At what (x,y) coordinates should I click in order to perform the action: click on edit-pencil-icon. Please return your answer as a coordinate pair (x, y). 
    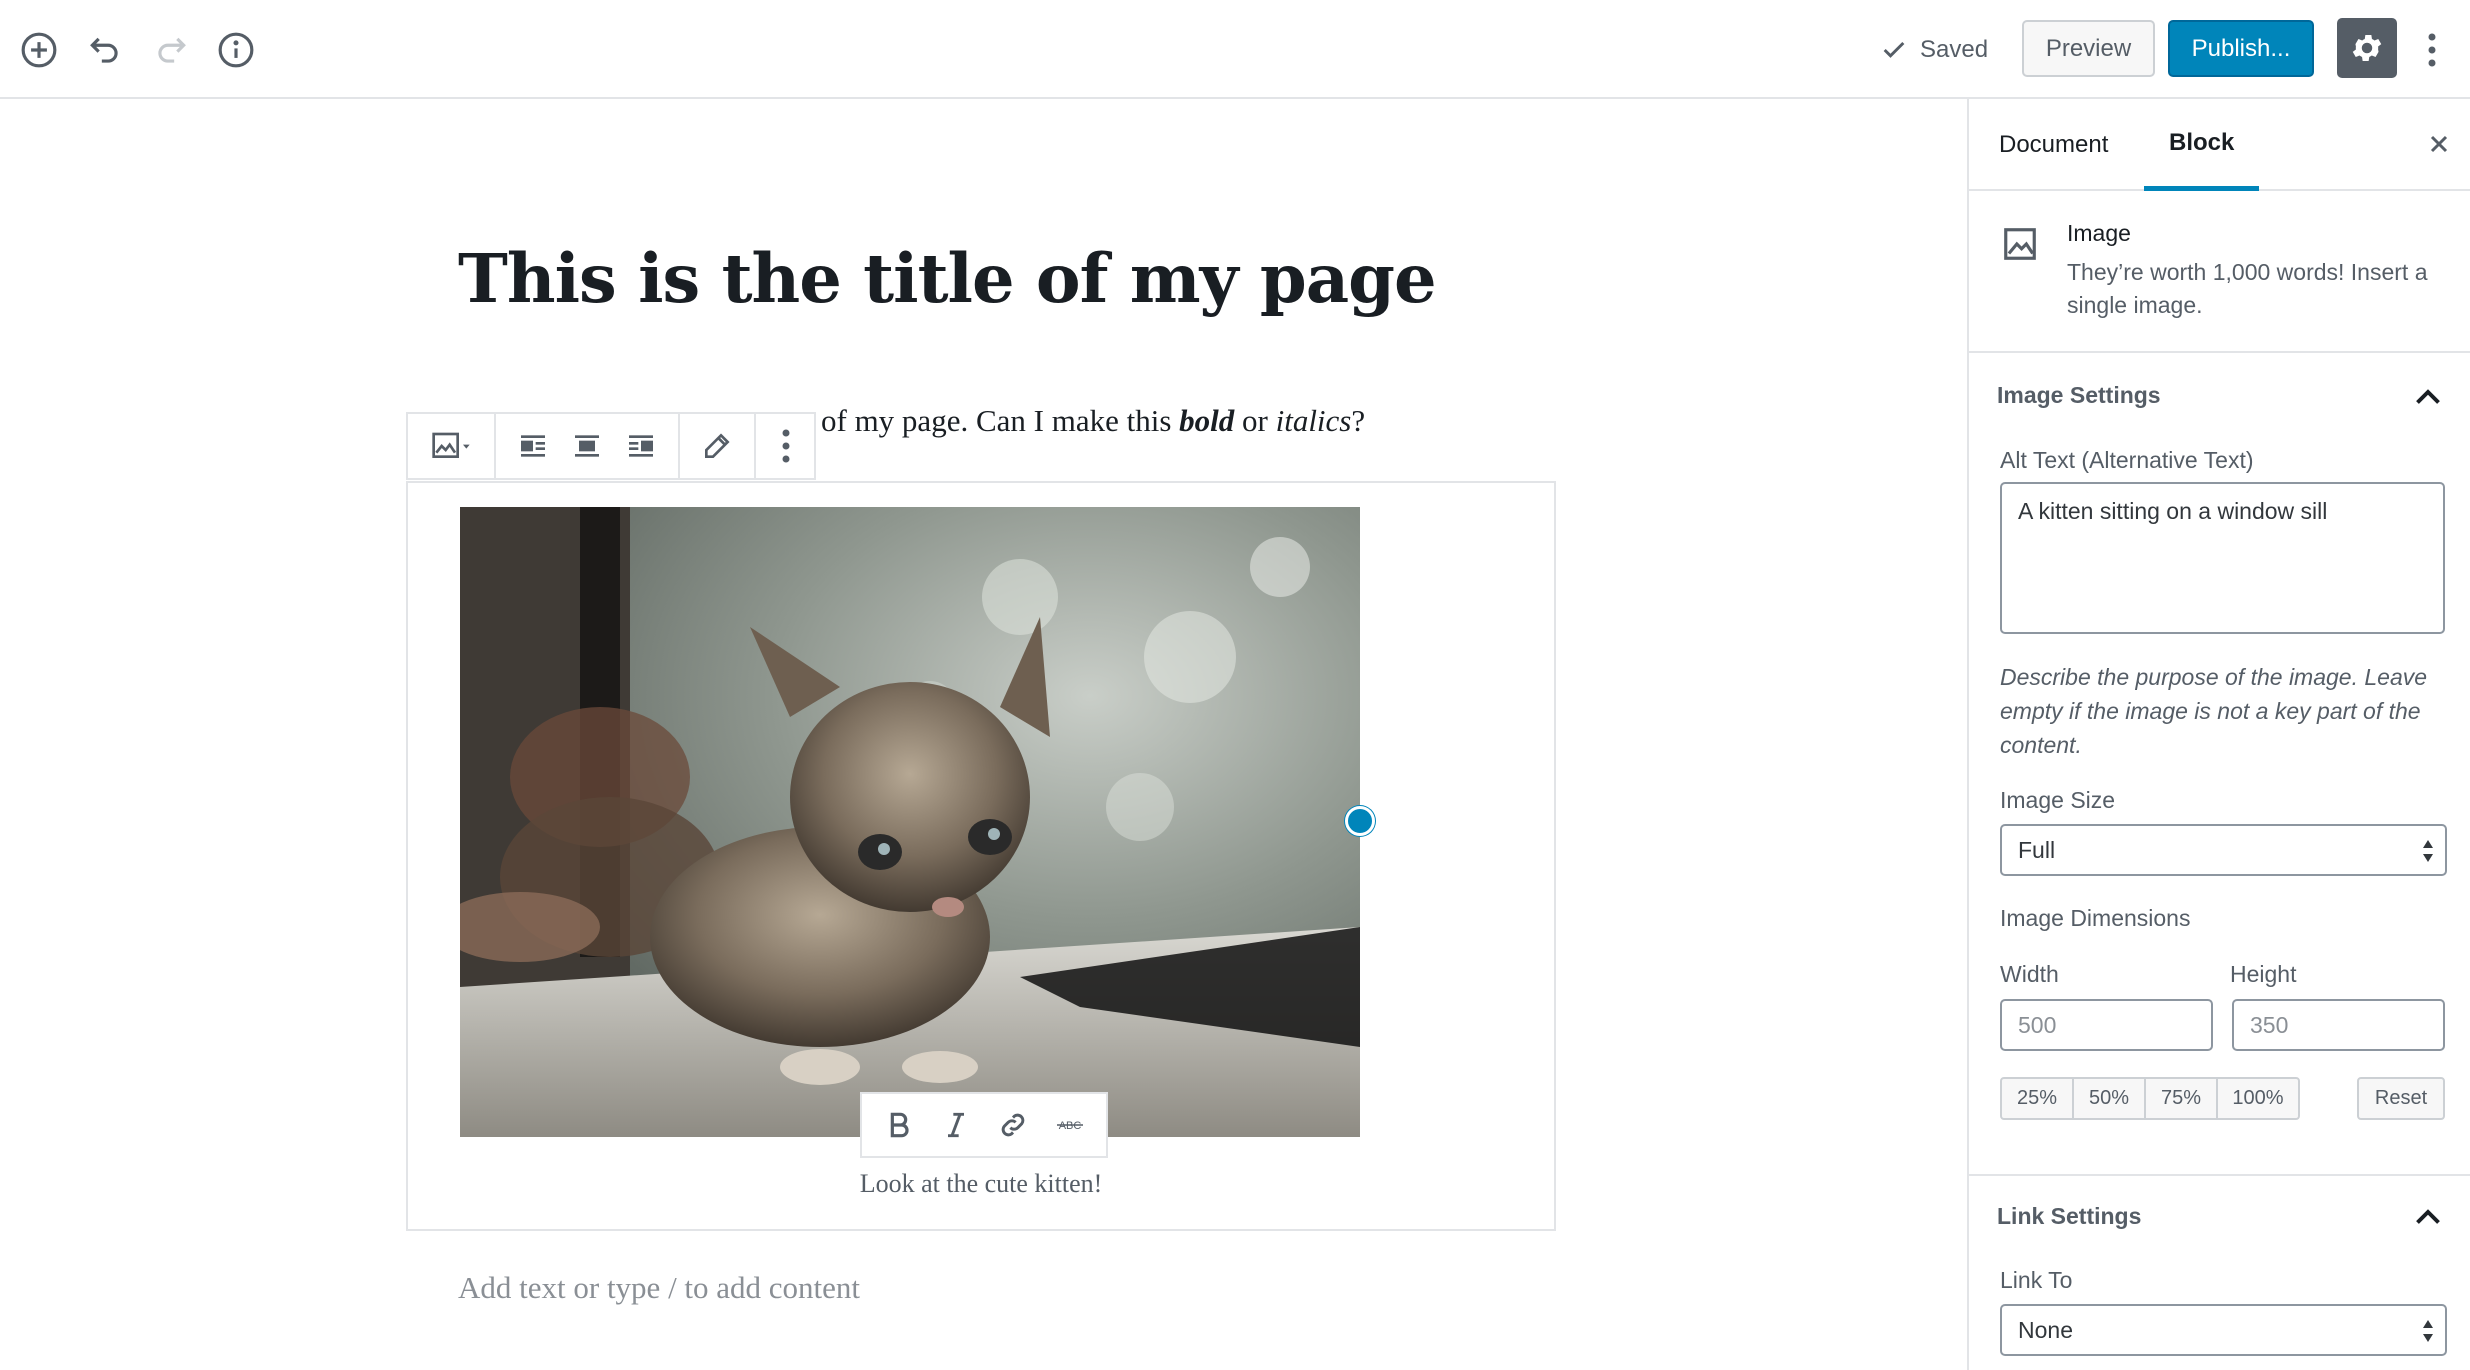
    Looking at the image, I should click on (717, 446).